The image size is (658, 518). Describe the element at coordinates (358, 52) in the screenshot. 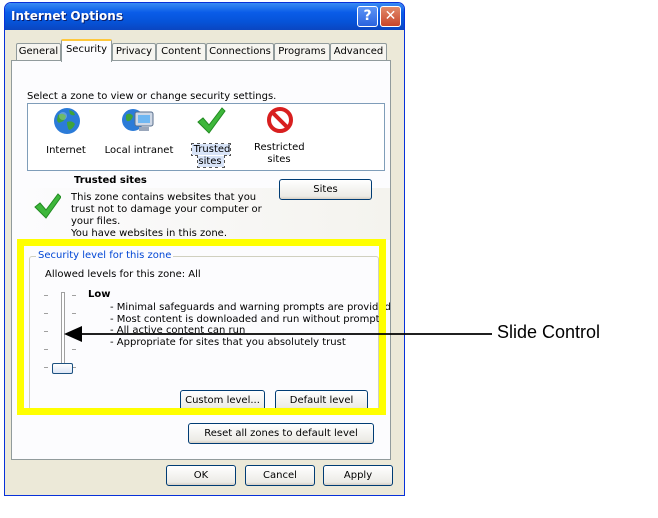

I see `tab-advanced: Advanced` at that location.